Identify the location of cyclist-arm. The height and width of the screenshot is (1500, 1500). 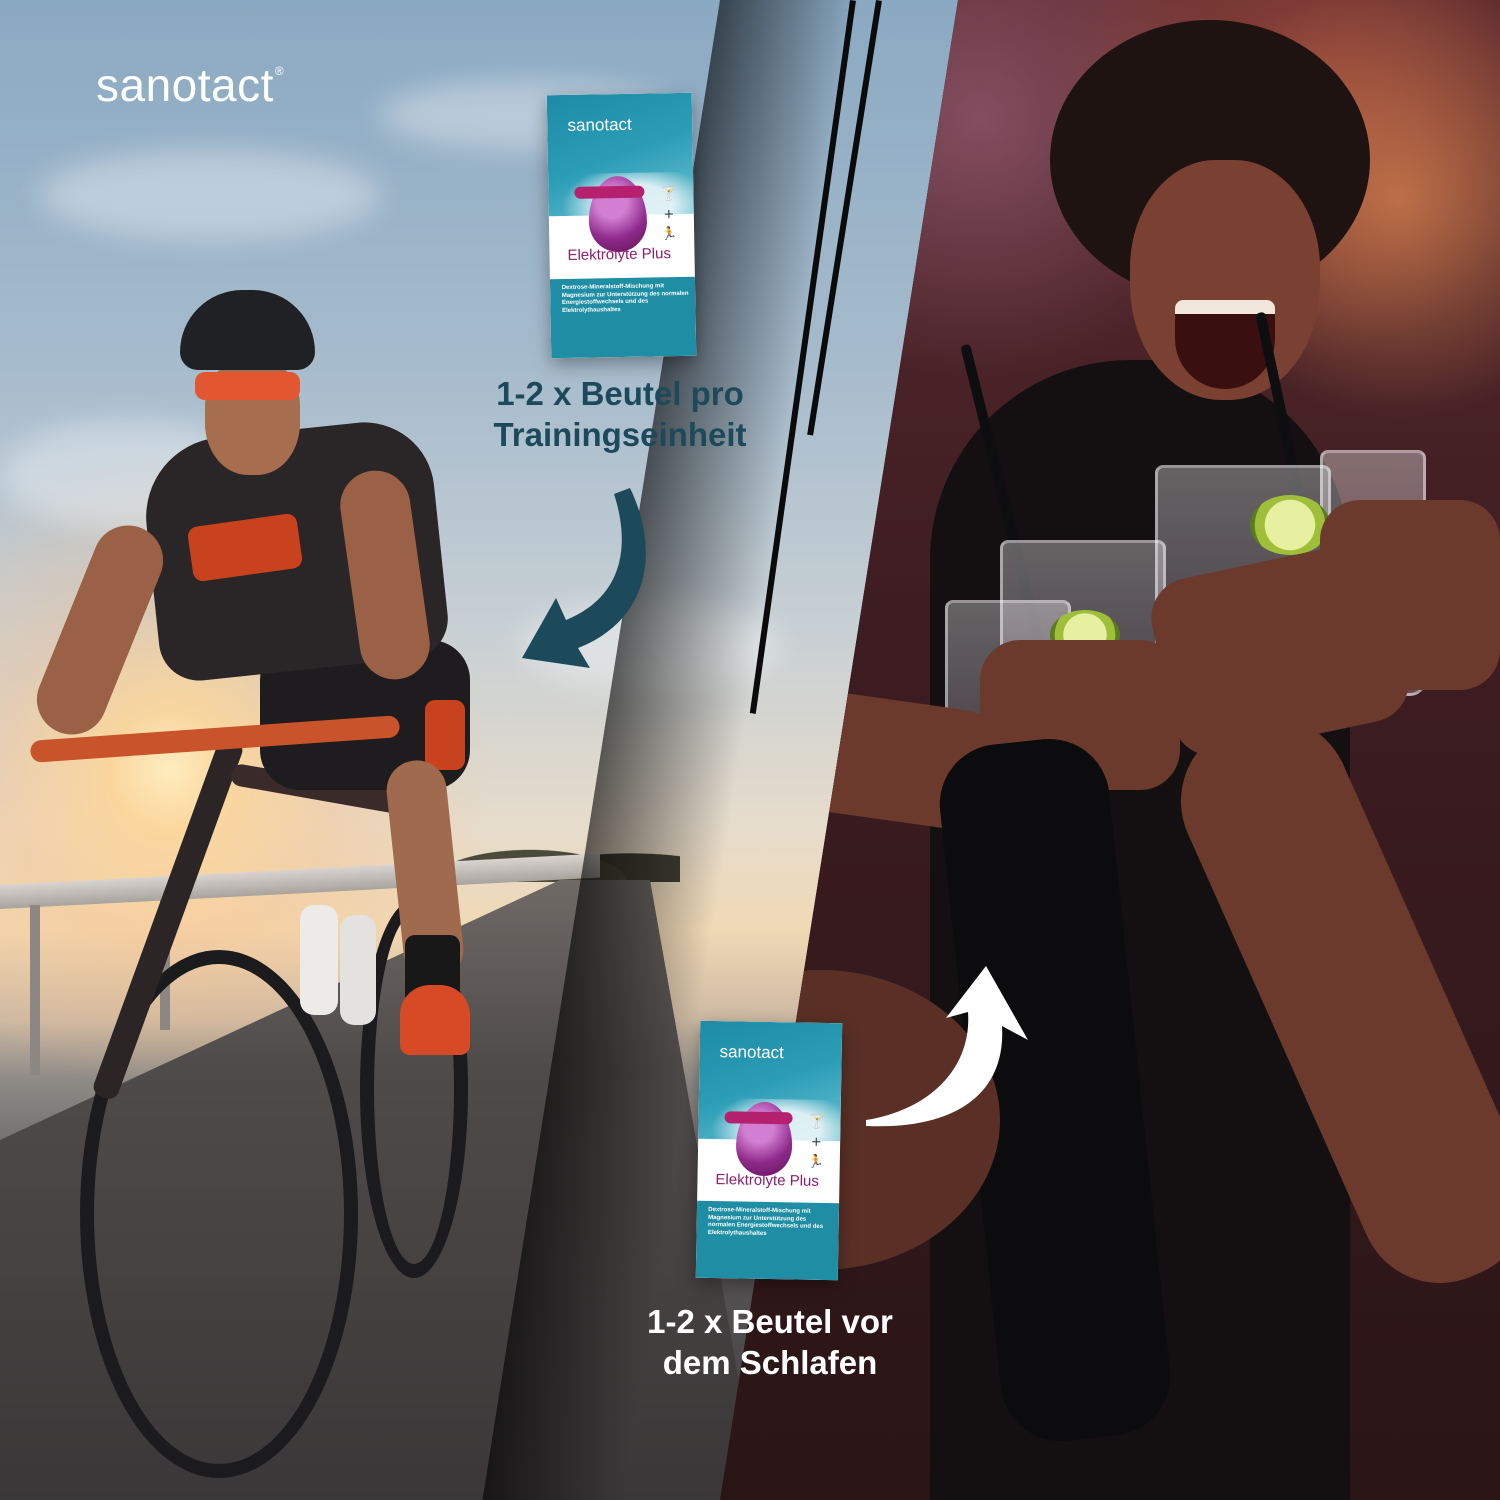
(100, 630).